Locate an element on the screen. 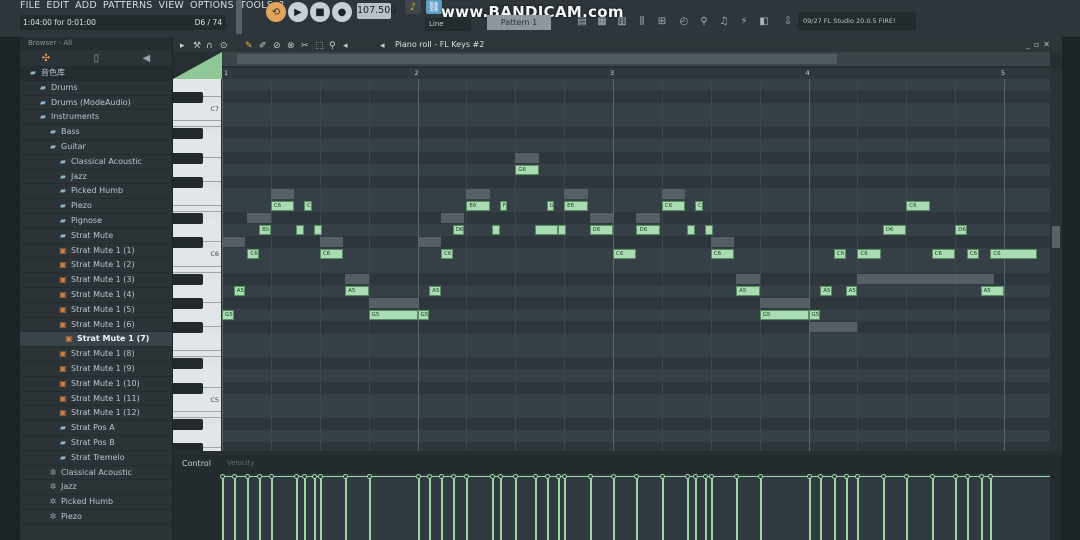 The height and width of the screenshot is (540, 1080). plug-icon: ⚡ is located at coordinates (744, 22).